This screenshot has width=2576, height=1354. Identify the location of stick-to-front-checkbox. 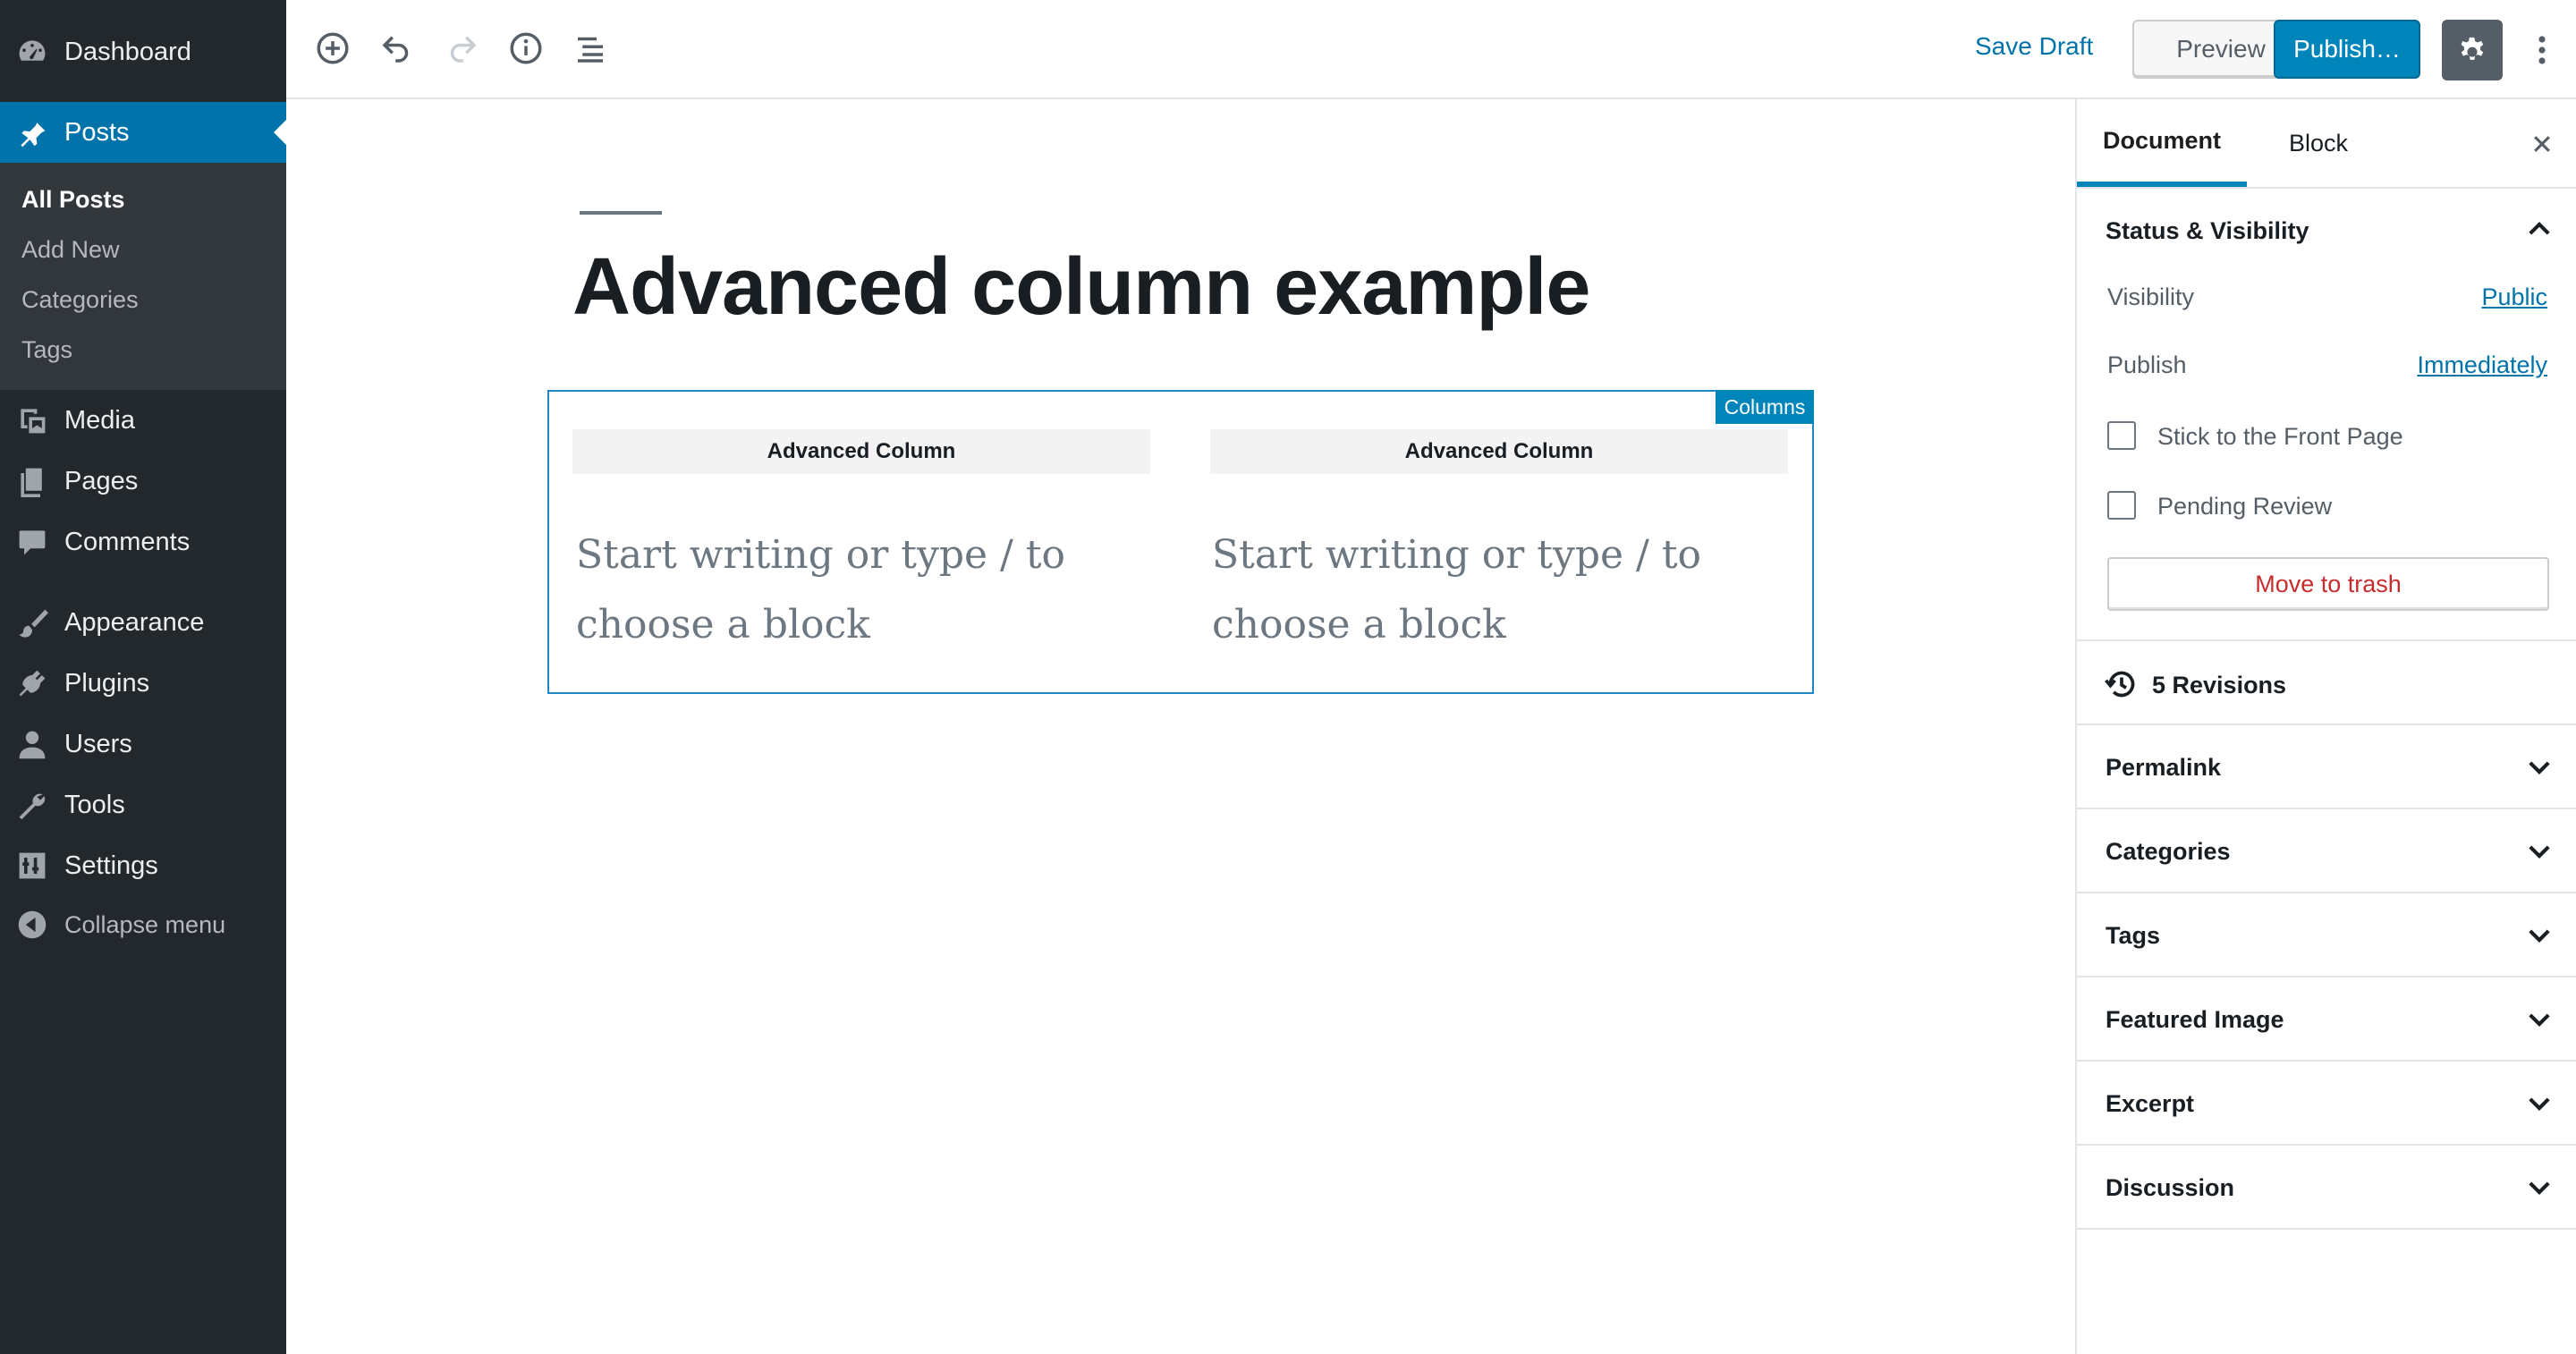
(2121, 435).